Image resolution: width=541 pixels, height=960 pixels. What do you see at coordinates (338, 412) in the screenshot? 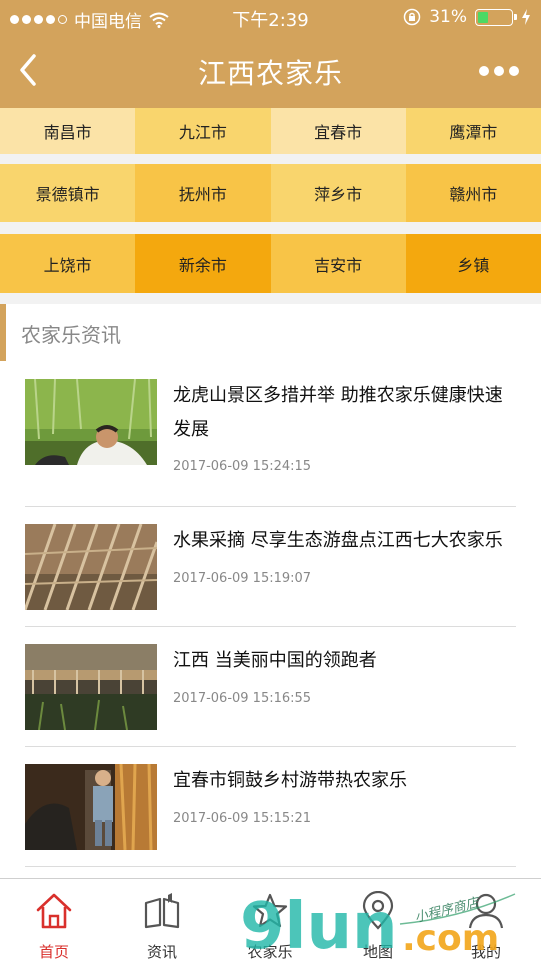
I see `news-title: 龙虎山景区多措并举 助推农家乐健康快速发展` at bounding box center [338, 412].